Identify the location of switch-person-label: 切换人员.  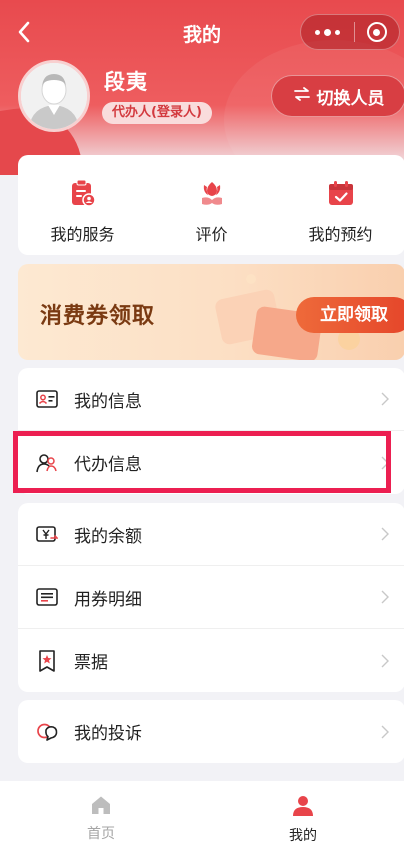
(350, 98).